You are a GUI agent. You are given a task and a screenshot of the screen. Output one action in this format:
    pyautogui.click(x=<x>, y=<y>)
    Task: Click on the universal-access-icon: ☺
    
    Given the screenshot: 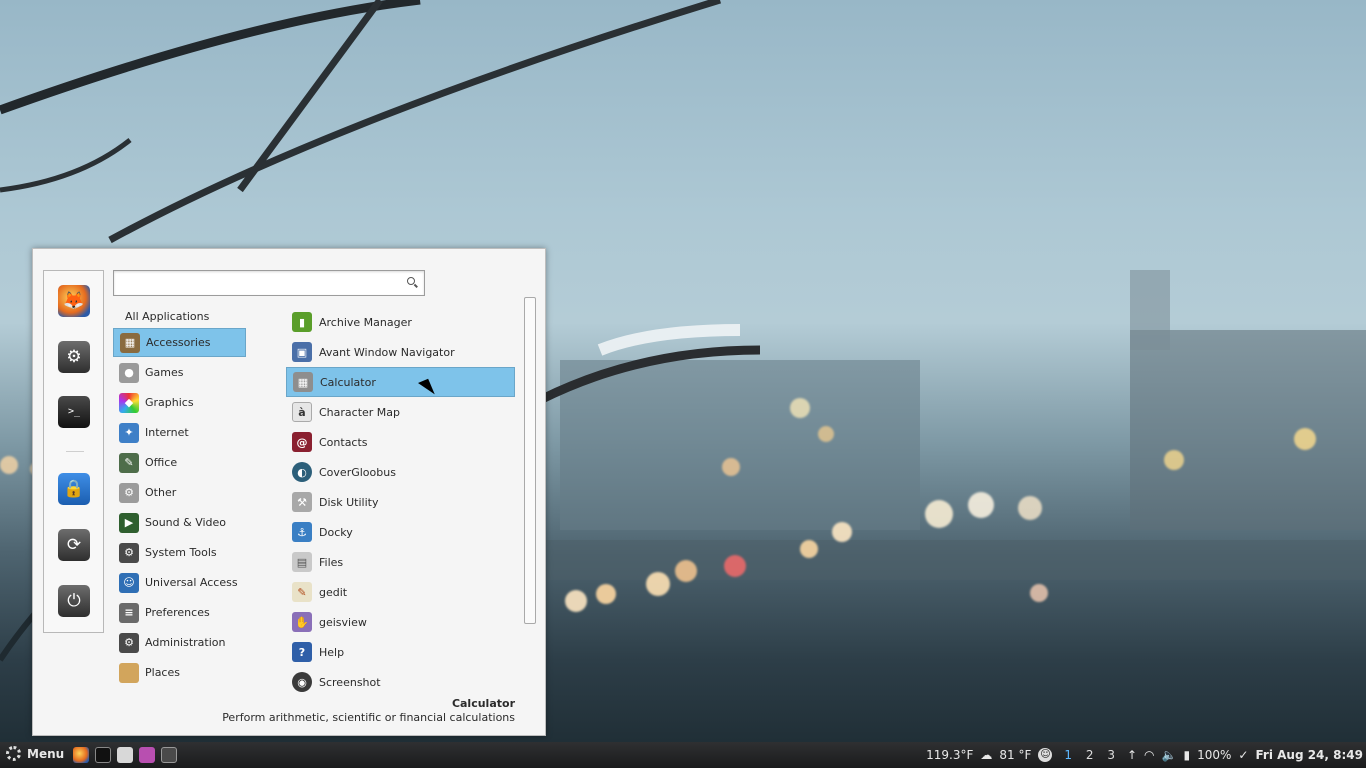 What is the action you would take?
    pyautogui.click(x=129, y=582)
    